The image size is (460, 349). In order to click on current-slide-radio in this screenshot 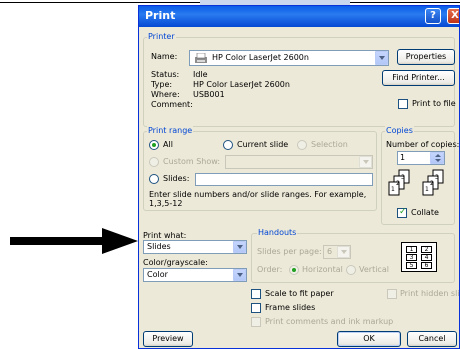, I will do `click(228, 145)`.